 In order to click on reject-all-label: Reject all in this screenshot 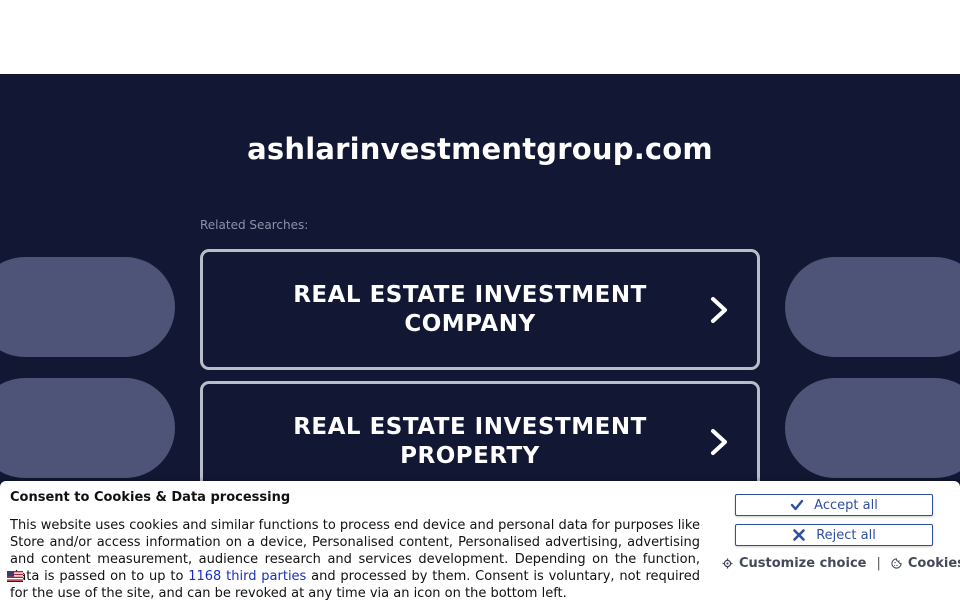, I will do `click(846, 535)`.